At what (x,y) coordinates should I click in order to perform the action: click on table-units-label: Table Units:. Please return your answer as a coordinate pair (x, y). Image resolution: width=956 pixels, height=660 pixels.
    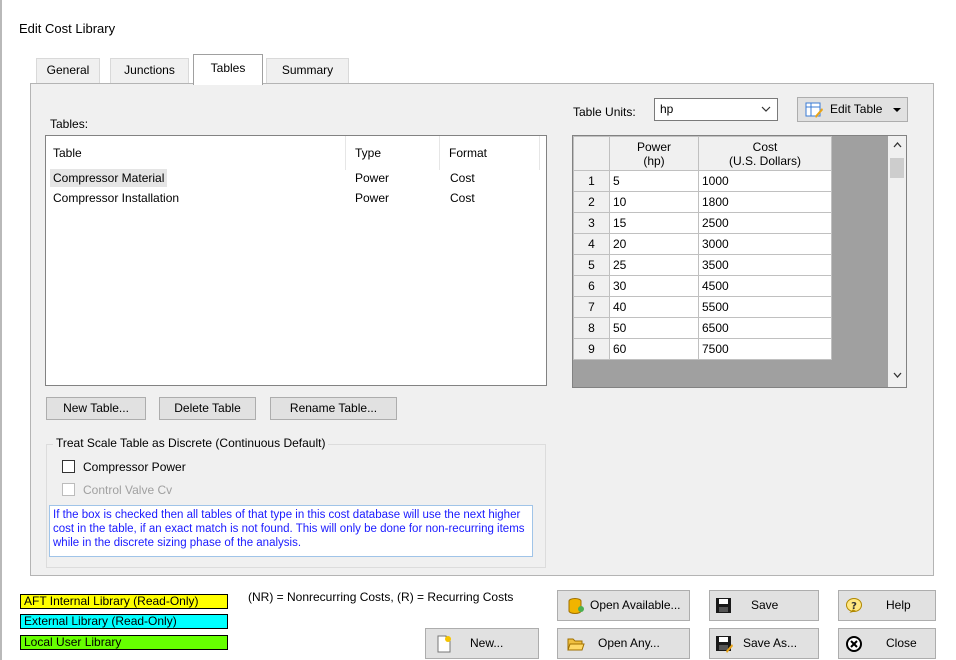
    Looking at the image, I should click on (604, 112).